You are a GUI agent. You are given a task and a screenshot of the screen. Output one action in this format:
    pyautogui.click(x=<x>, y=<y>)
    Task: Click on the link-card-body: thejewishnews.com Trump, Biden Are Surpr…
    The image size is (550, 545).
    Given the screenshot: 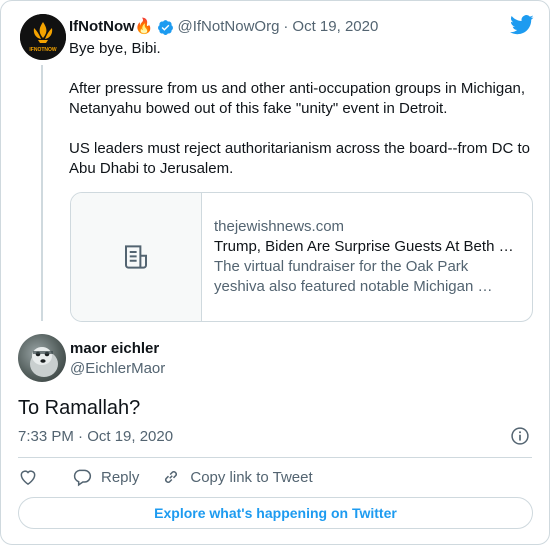 What is the action you would take?
    pyautogui.click(x=367, y=257)
    